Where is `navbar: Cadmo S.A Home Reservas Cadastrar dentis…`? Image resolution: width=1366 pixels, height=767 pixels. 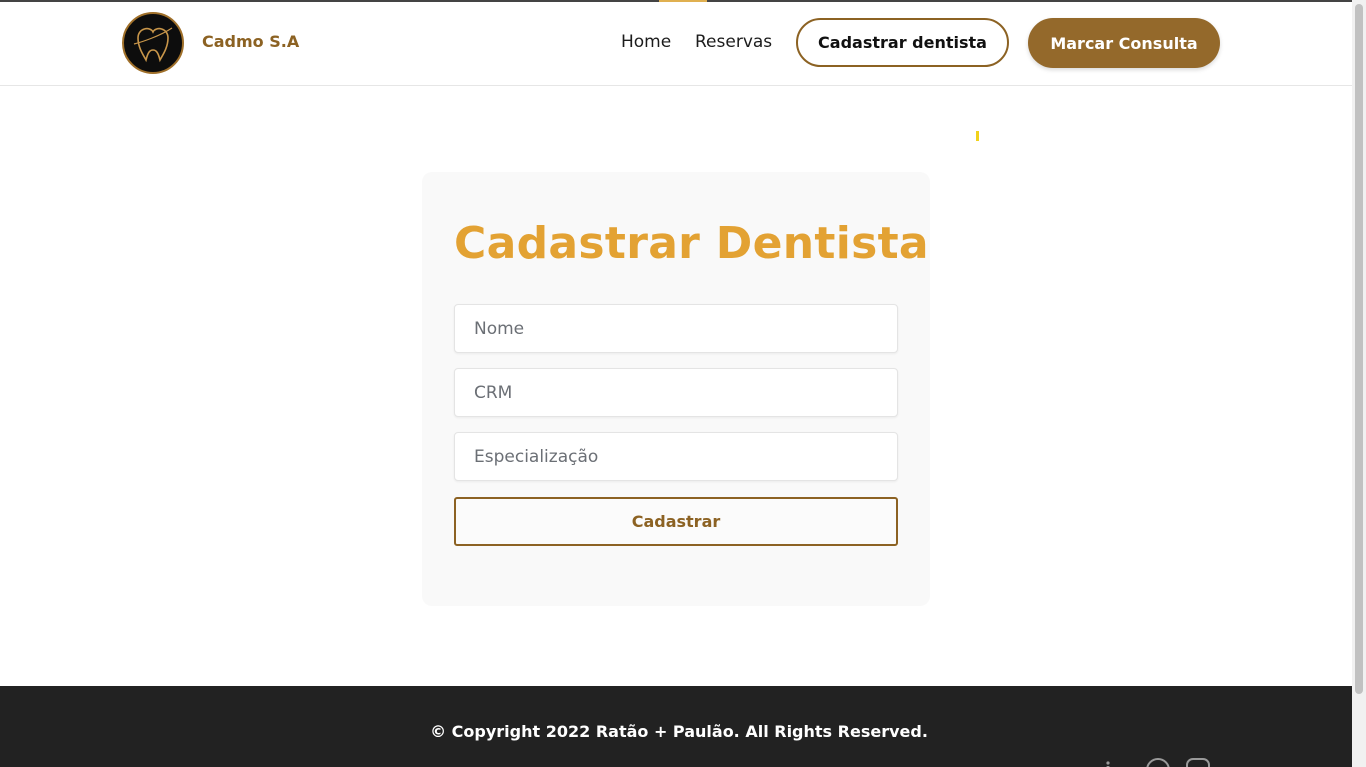
navbar: Cadmo S.A Home Reservas Cadastrar dentis… is located at coordinates (676, 44).